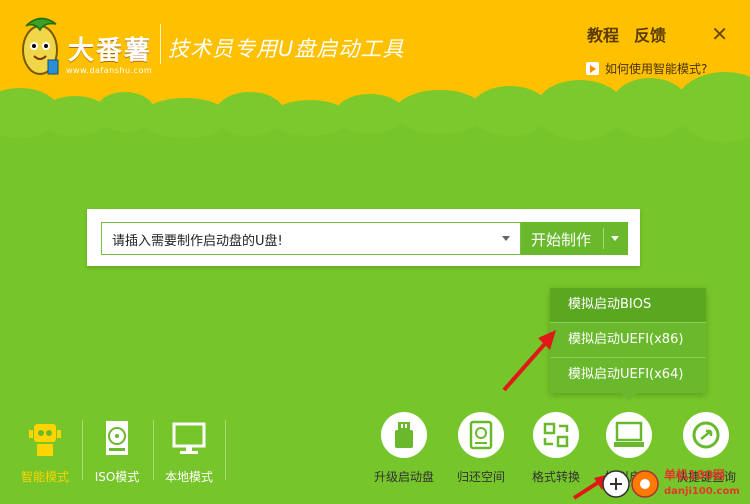 The image size is (750, 504). I want to click on brand-url: www.dafanshu.com, so click(109, 70).